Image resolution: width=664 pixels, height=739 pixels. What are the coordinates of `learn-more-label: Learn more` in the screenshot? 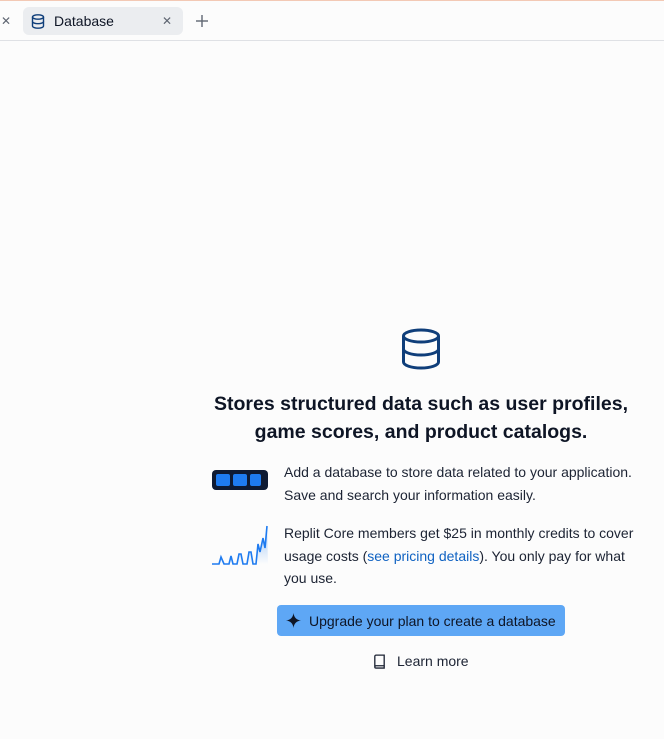 It's located at (433, 661).